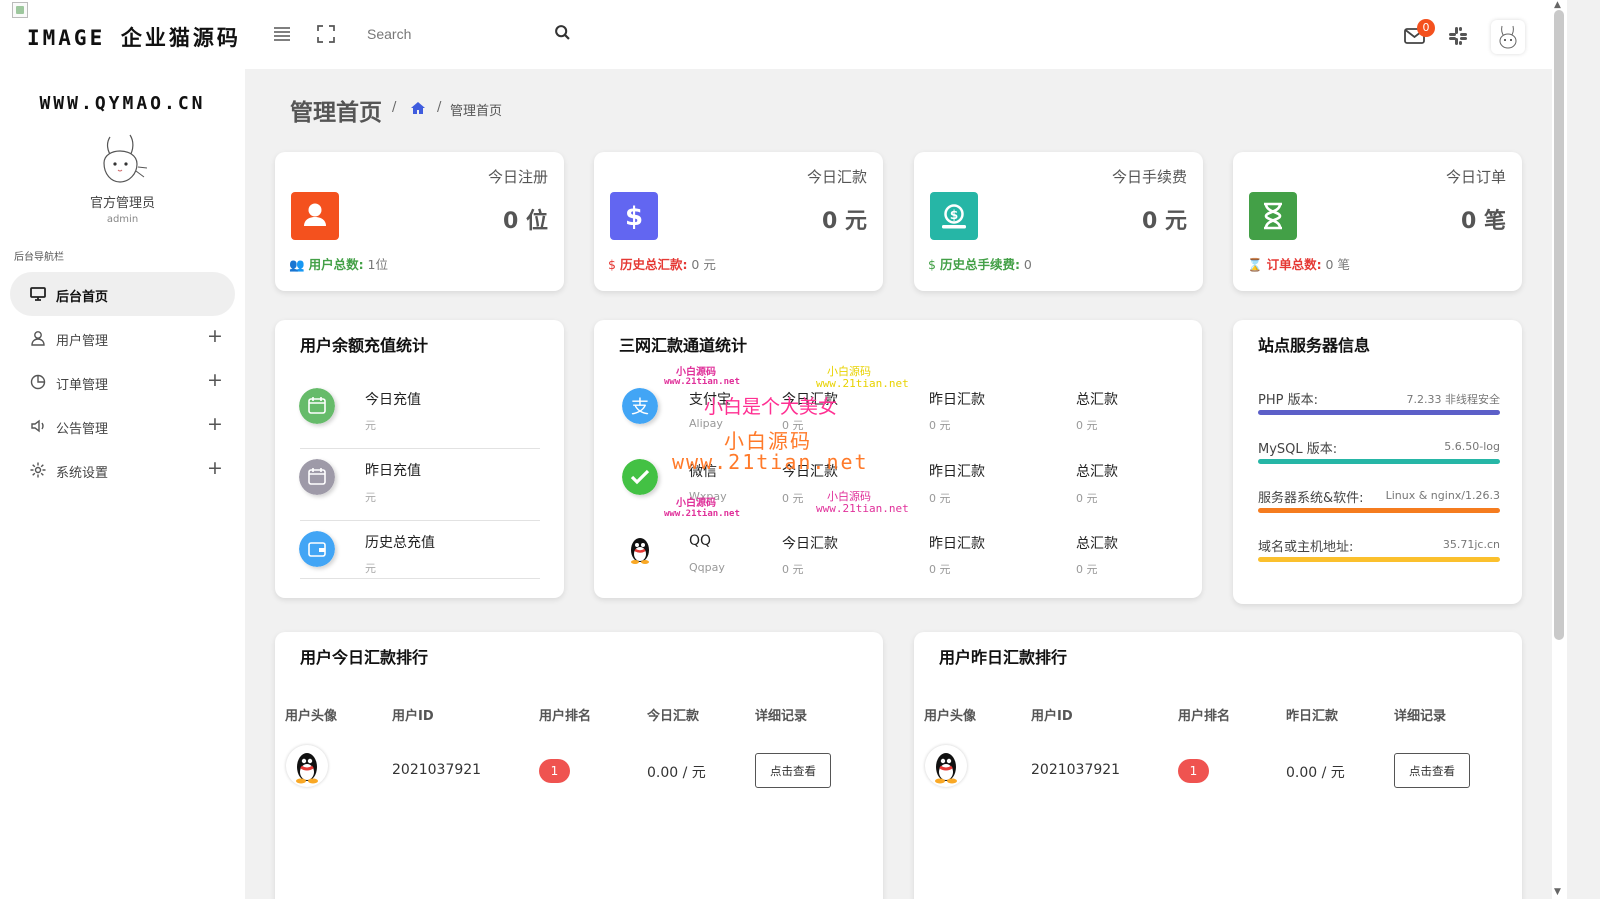 The width and height of the screenshot is (1600, 899). What do you see at coordinates (38, 470) in the screenshot?
I see `gear-icon` at bounding box center [38, 470].